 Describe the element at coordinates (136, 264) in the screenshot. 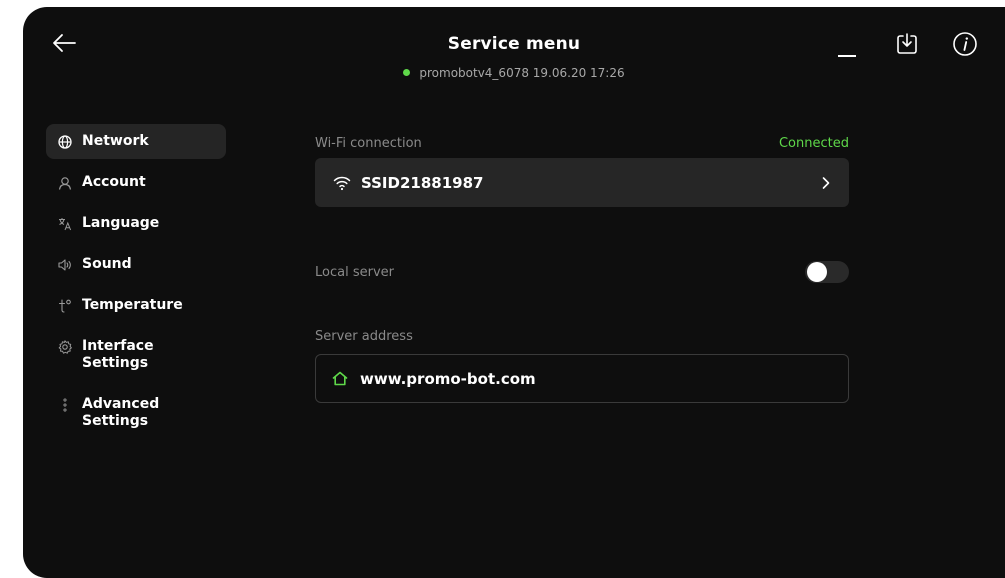

I see `sidebar-item-sound: Sound` at that location.